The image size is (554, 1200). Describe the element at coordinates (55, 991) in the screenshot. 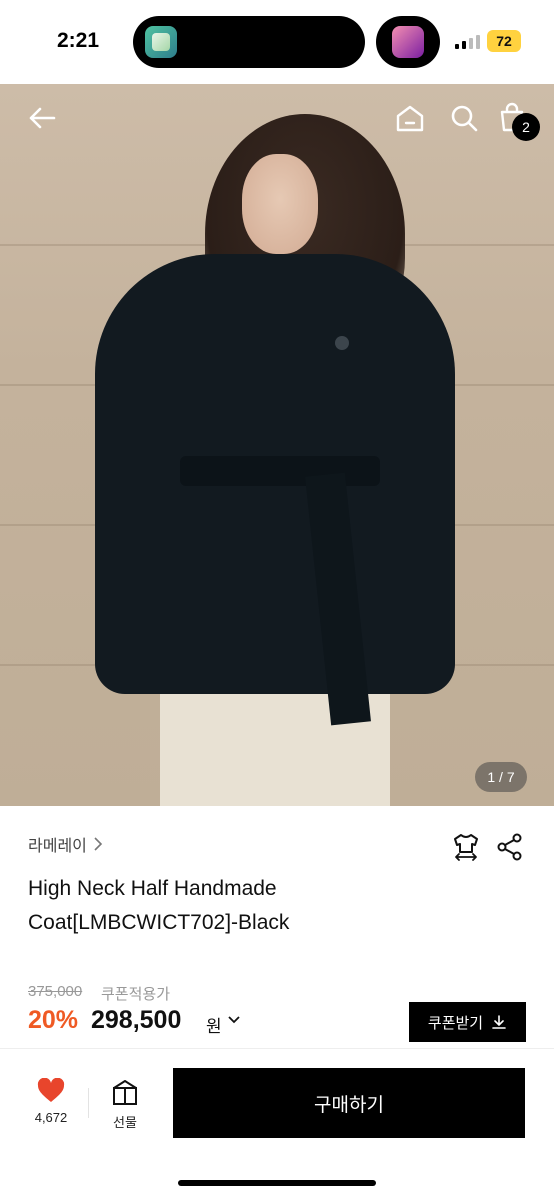

I see `original-price: 375,000` at that location.